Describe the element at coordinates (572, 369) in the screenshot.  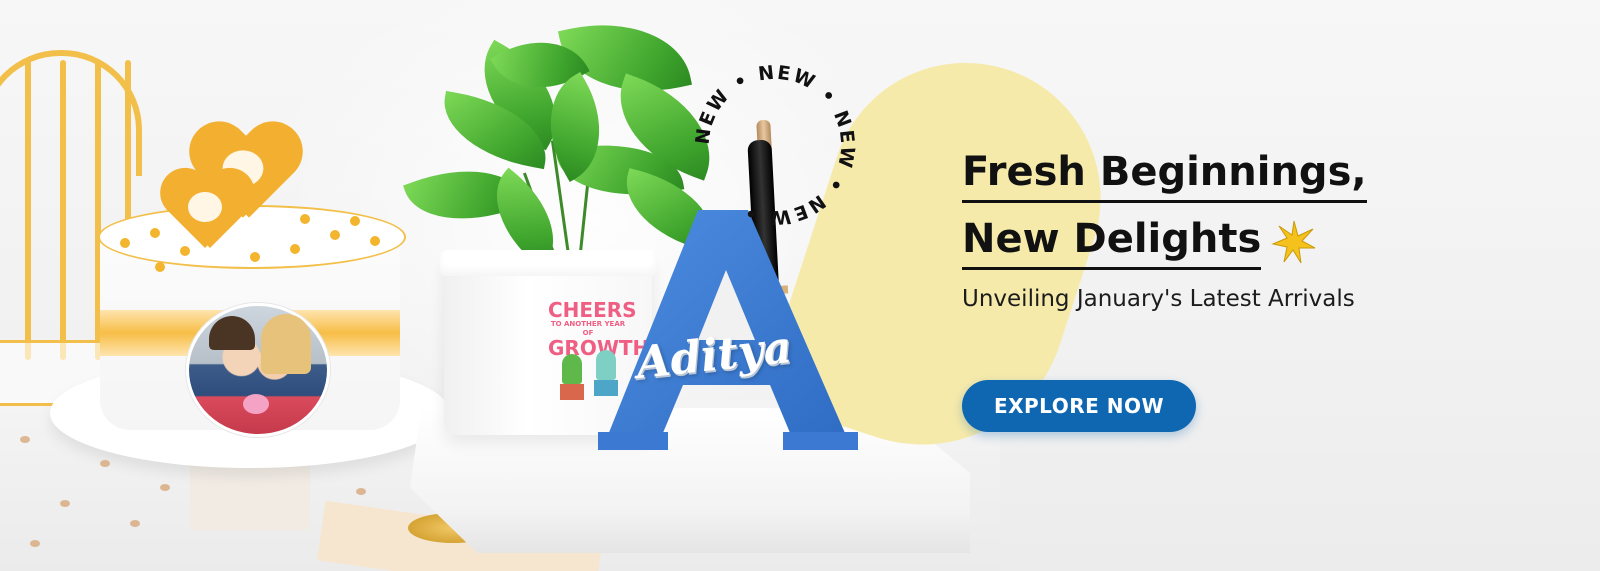
I see `cactus-illustration` at that location.